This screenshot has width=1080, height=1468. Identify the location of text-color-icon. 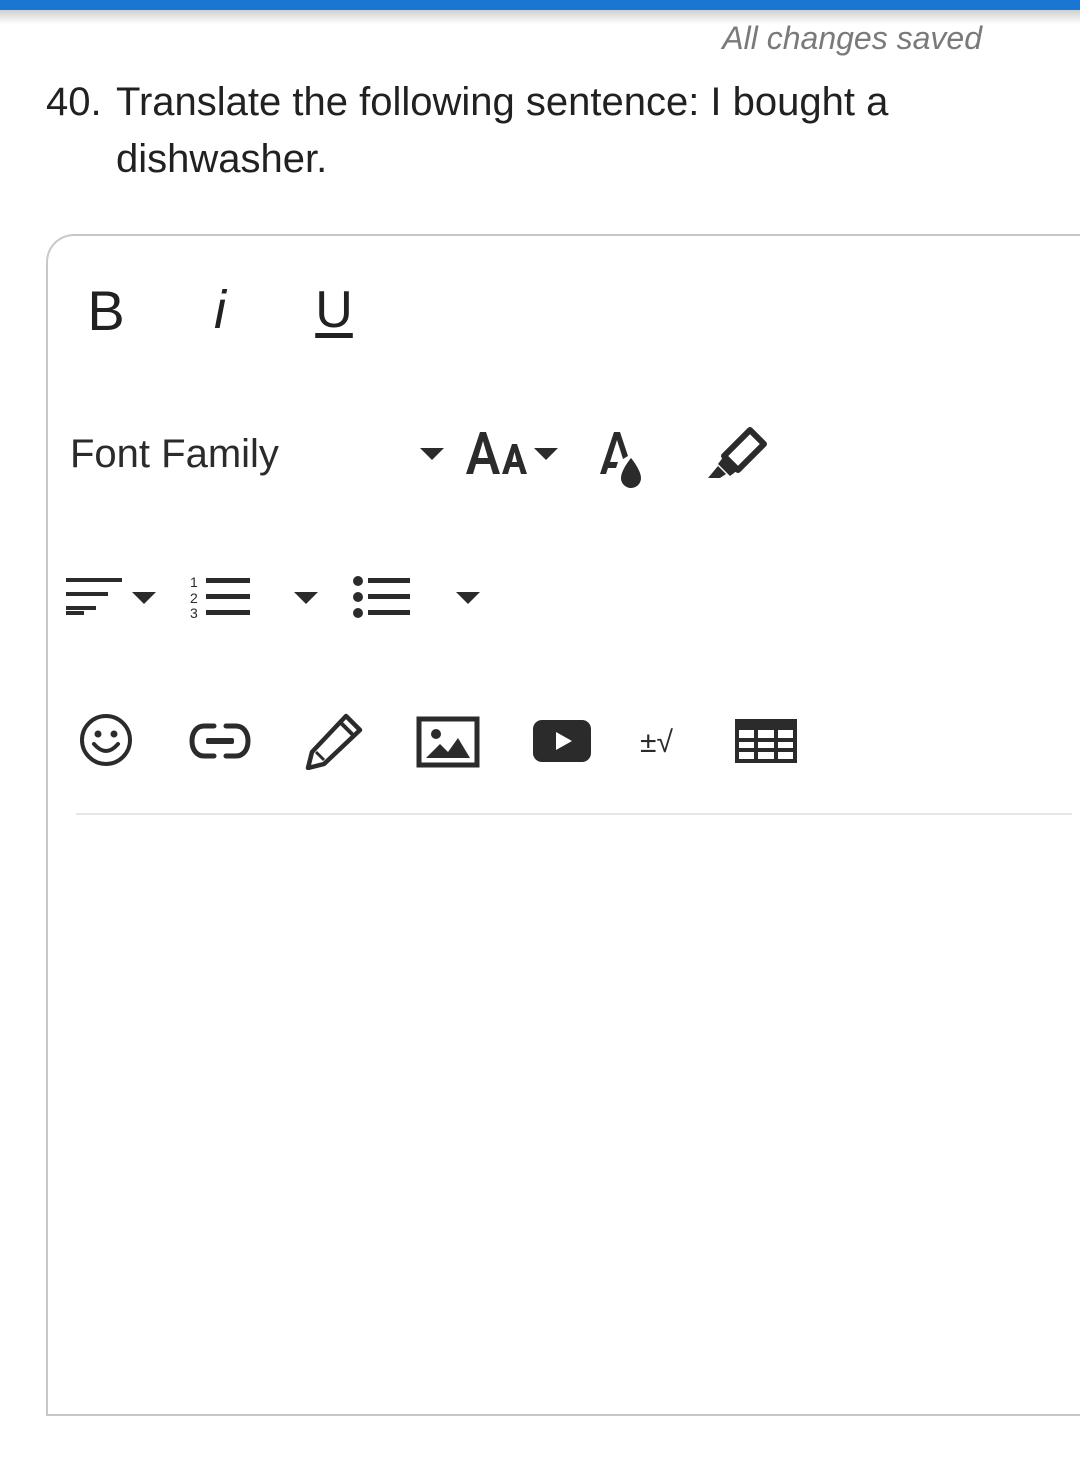
(620, 460).